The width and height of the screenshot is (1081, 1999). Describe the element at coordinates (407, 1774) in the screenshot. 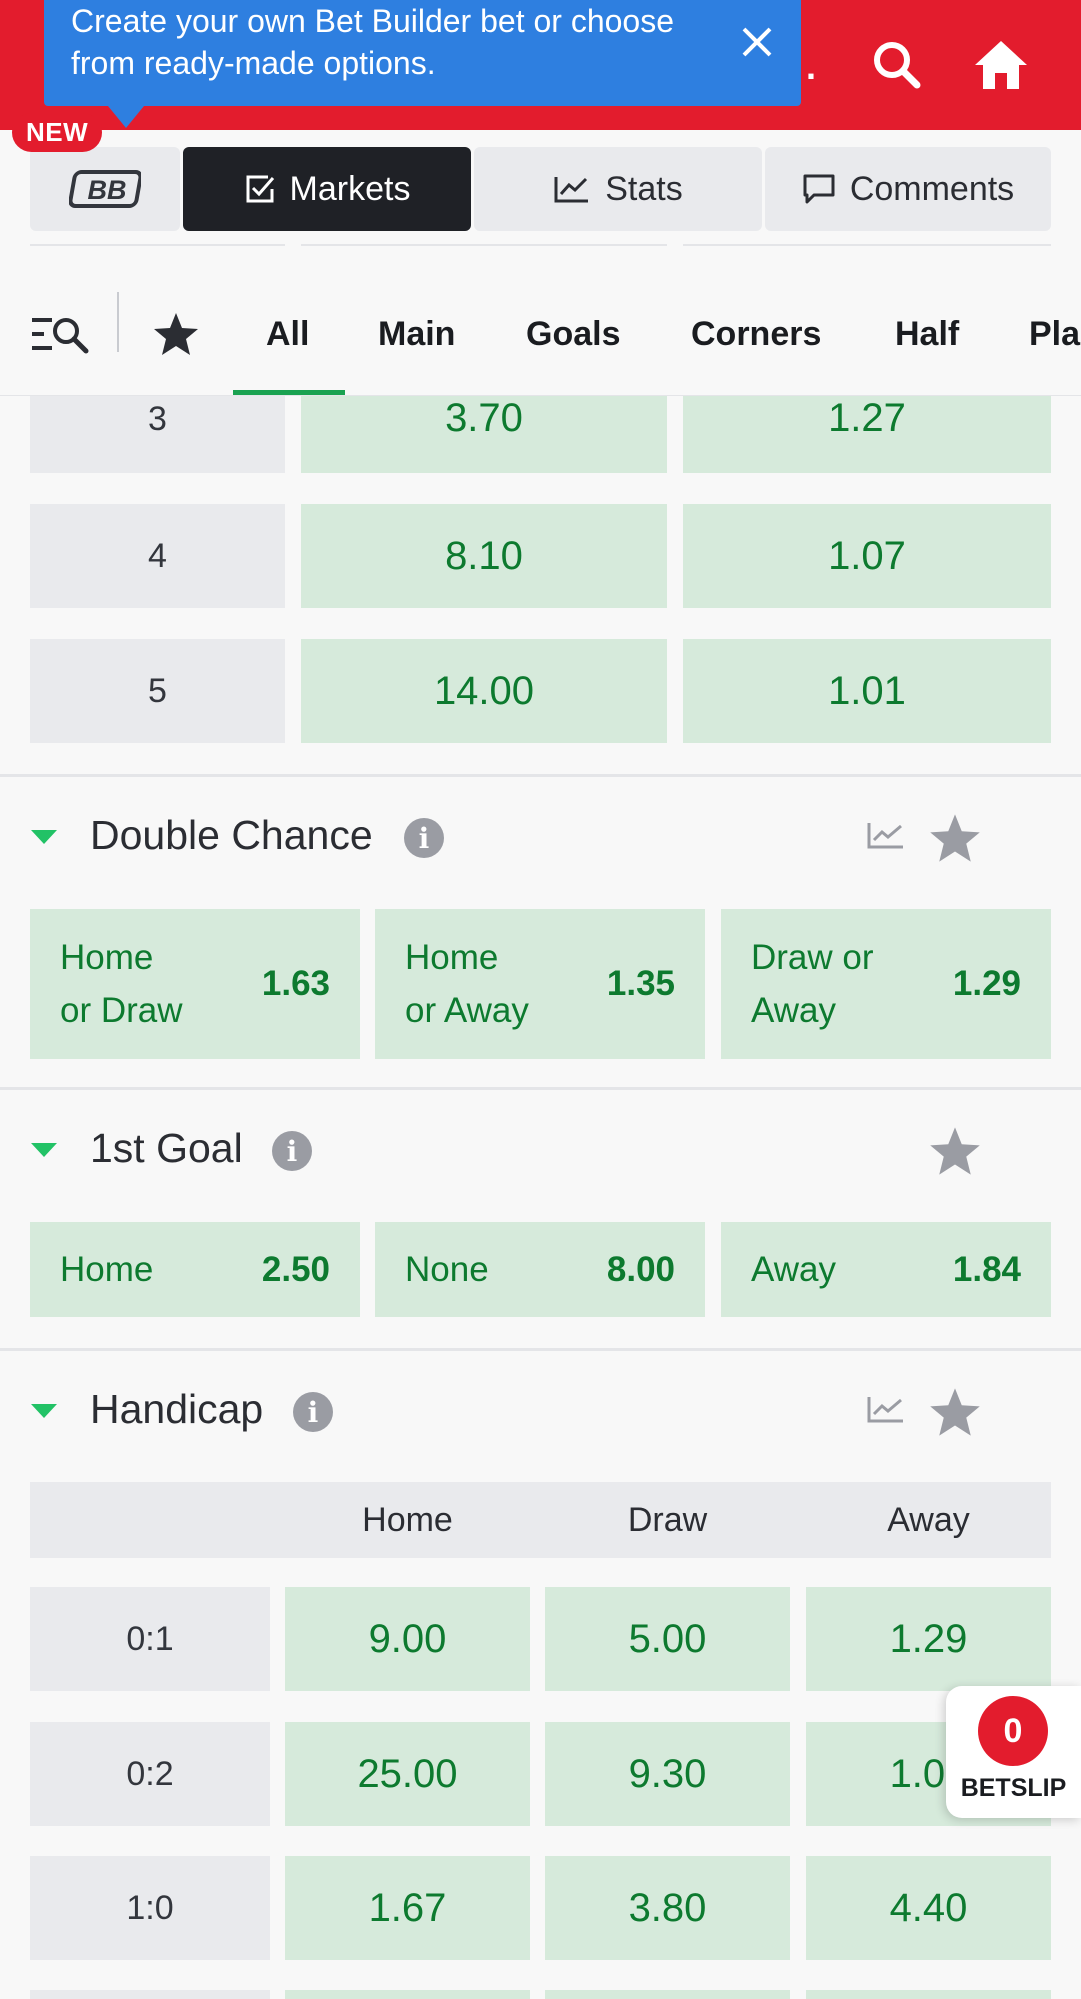

I see `odds-button: 25.00` at that location.